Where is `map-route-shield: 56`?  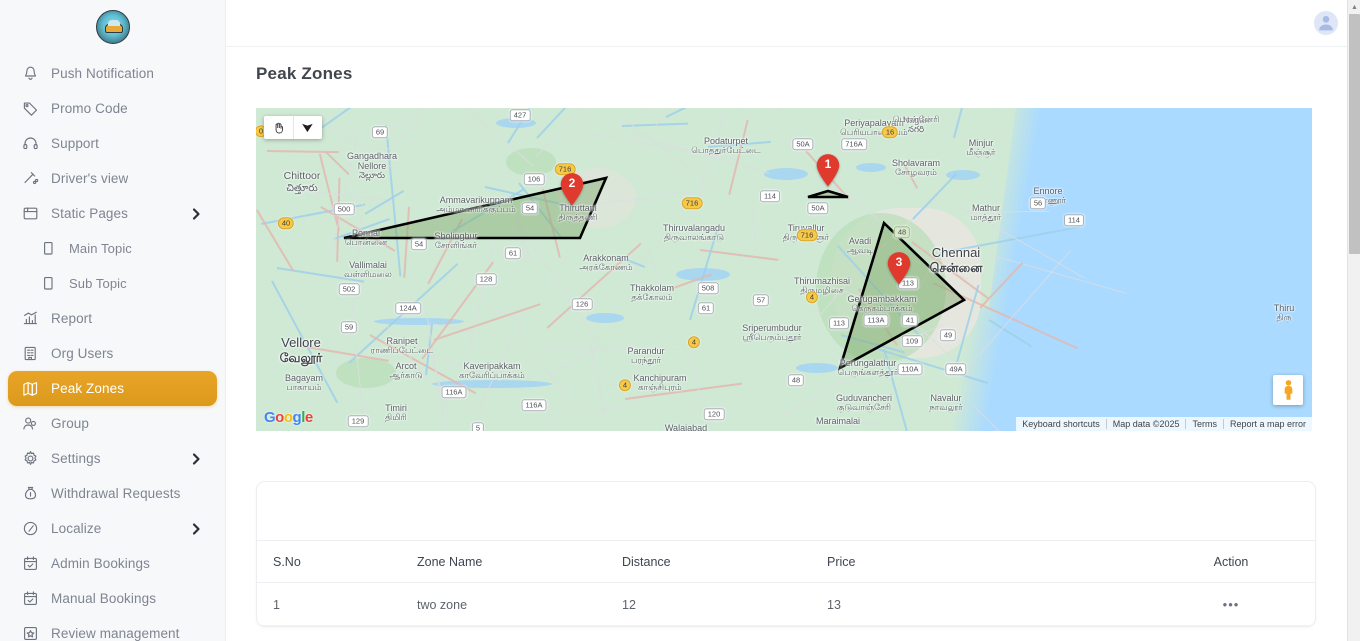
map-route-shield: 56 is located at coordinates (1038, 203).